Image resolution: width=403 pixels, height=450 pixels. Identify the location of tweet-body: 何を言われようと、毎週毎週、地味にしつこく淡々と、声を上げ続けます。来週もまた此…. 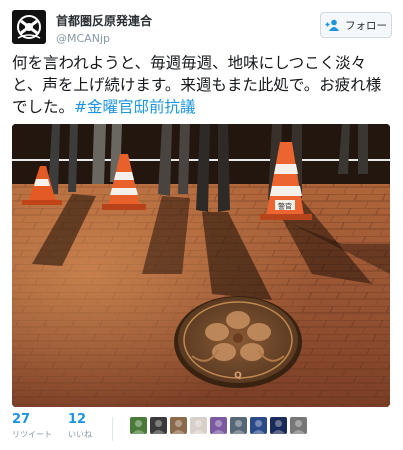
(197, 85).